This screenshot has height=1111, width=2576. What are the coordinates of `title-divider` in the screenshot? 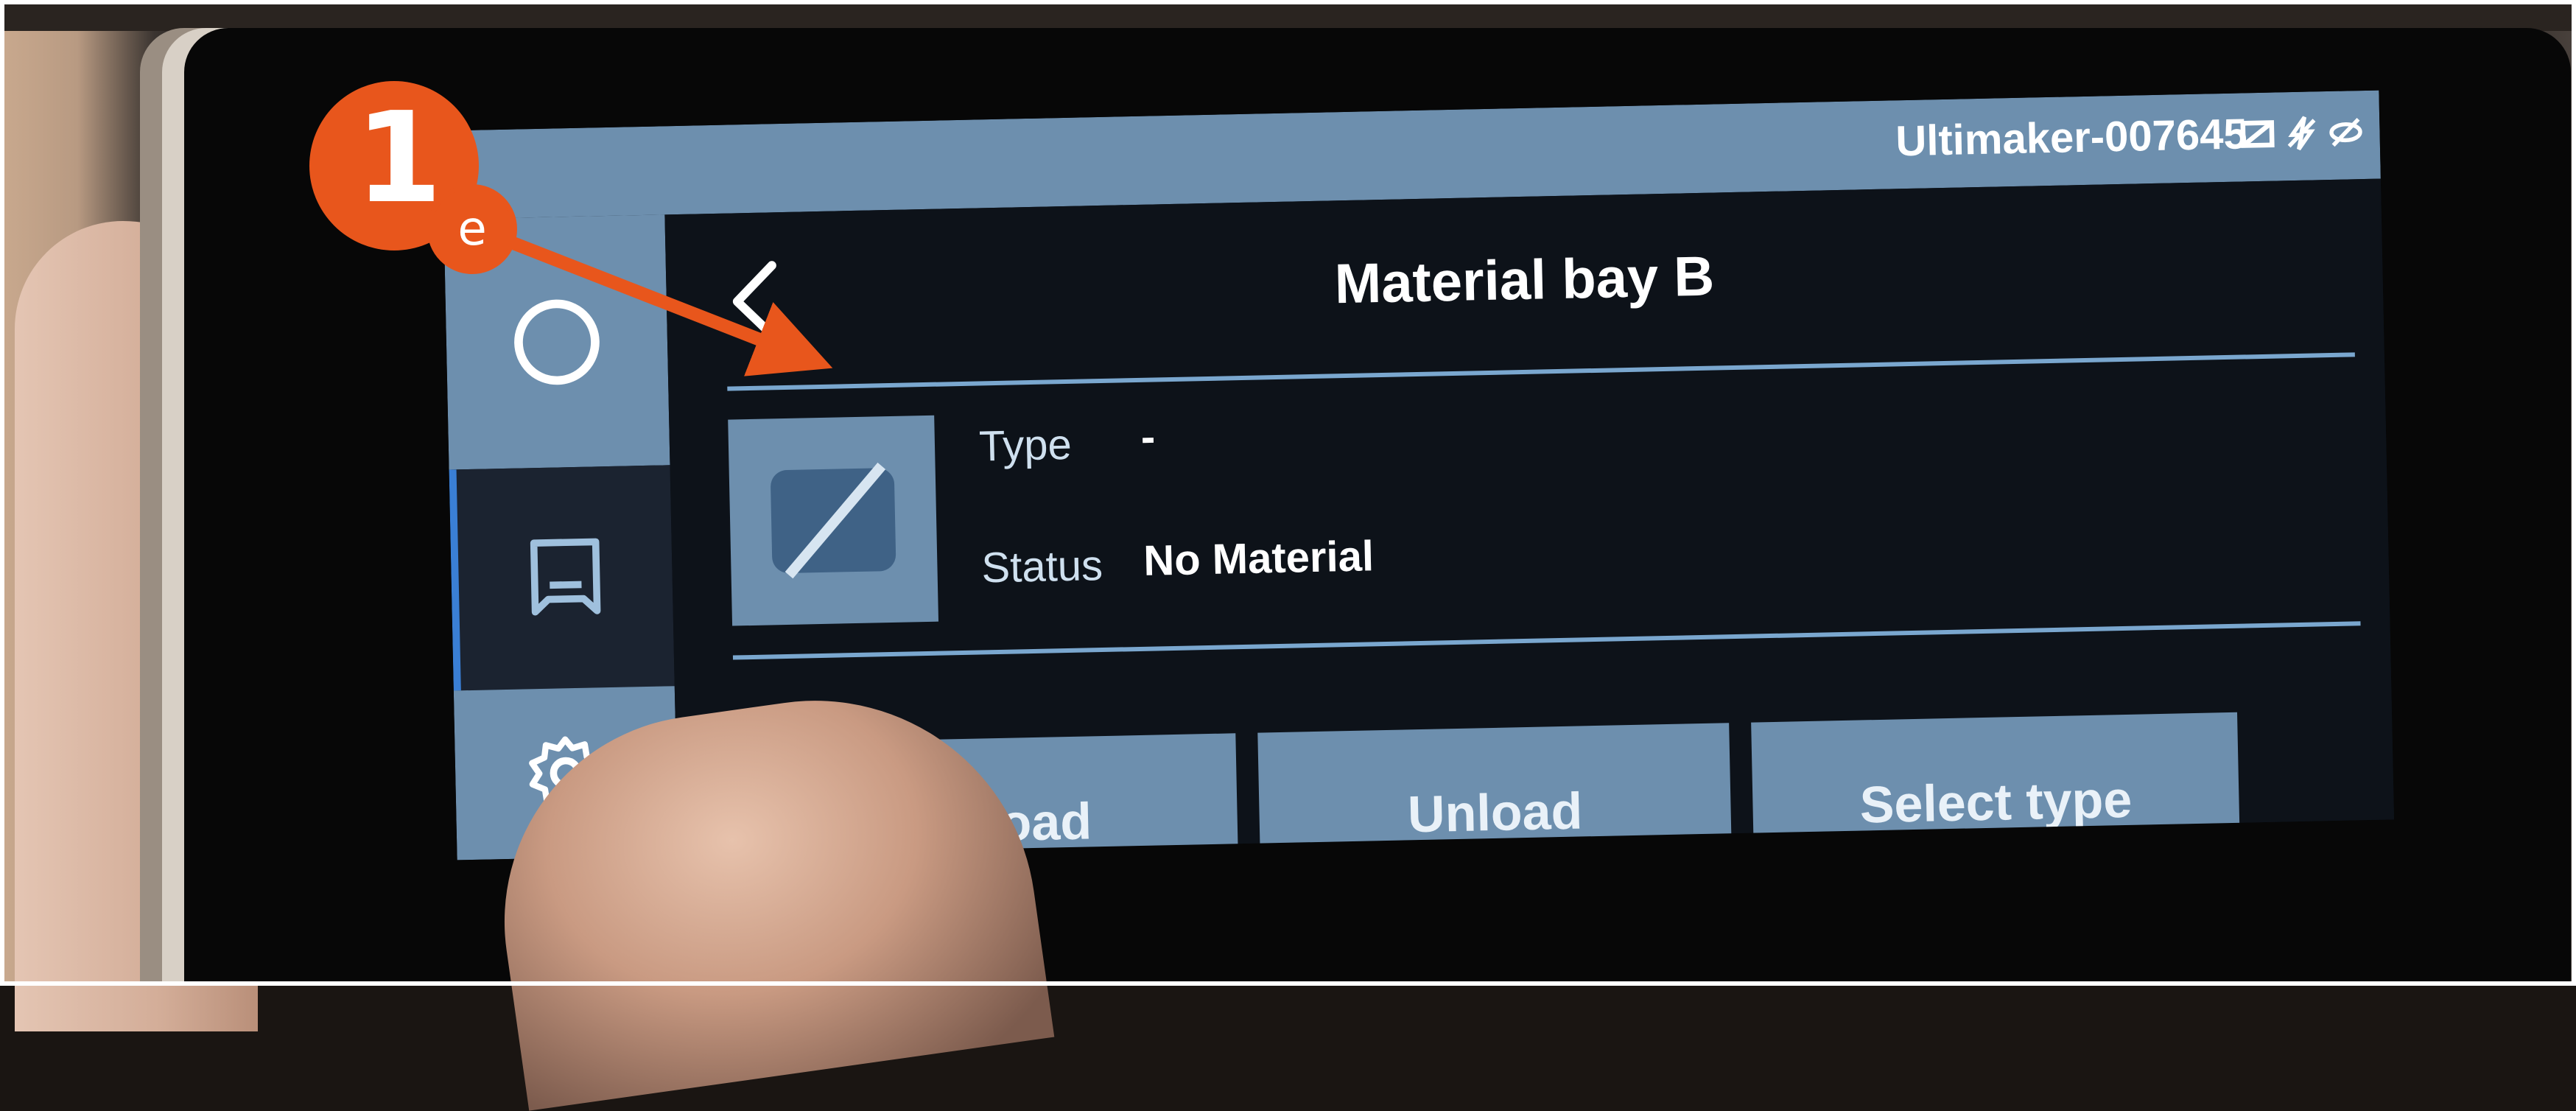 It's located at (1541, 371).